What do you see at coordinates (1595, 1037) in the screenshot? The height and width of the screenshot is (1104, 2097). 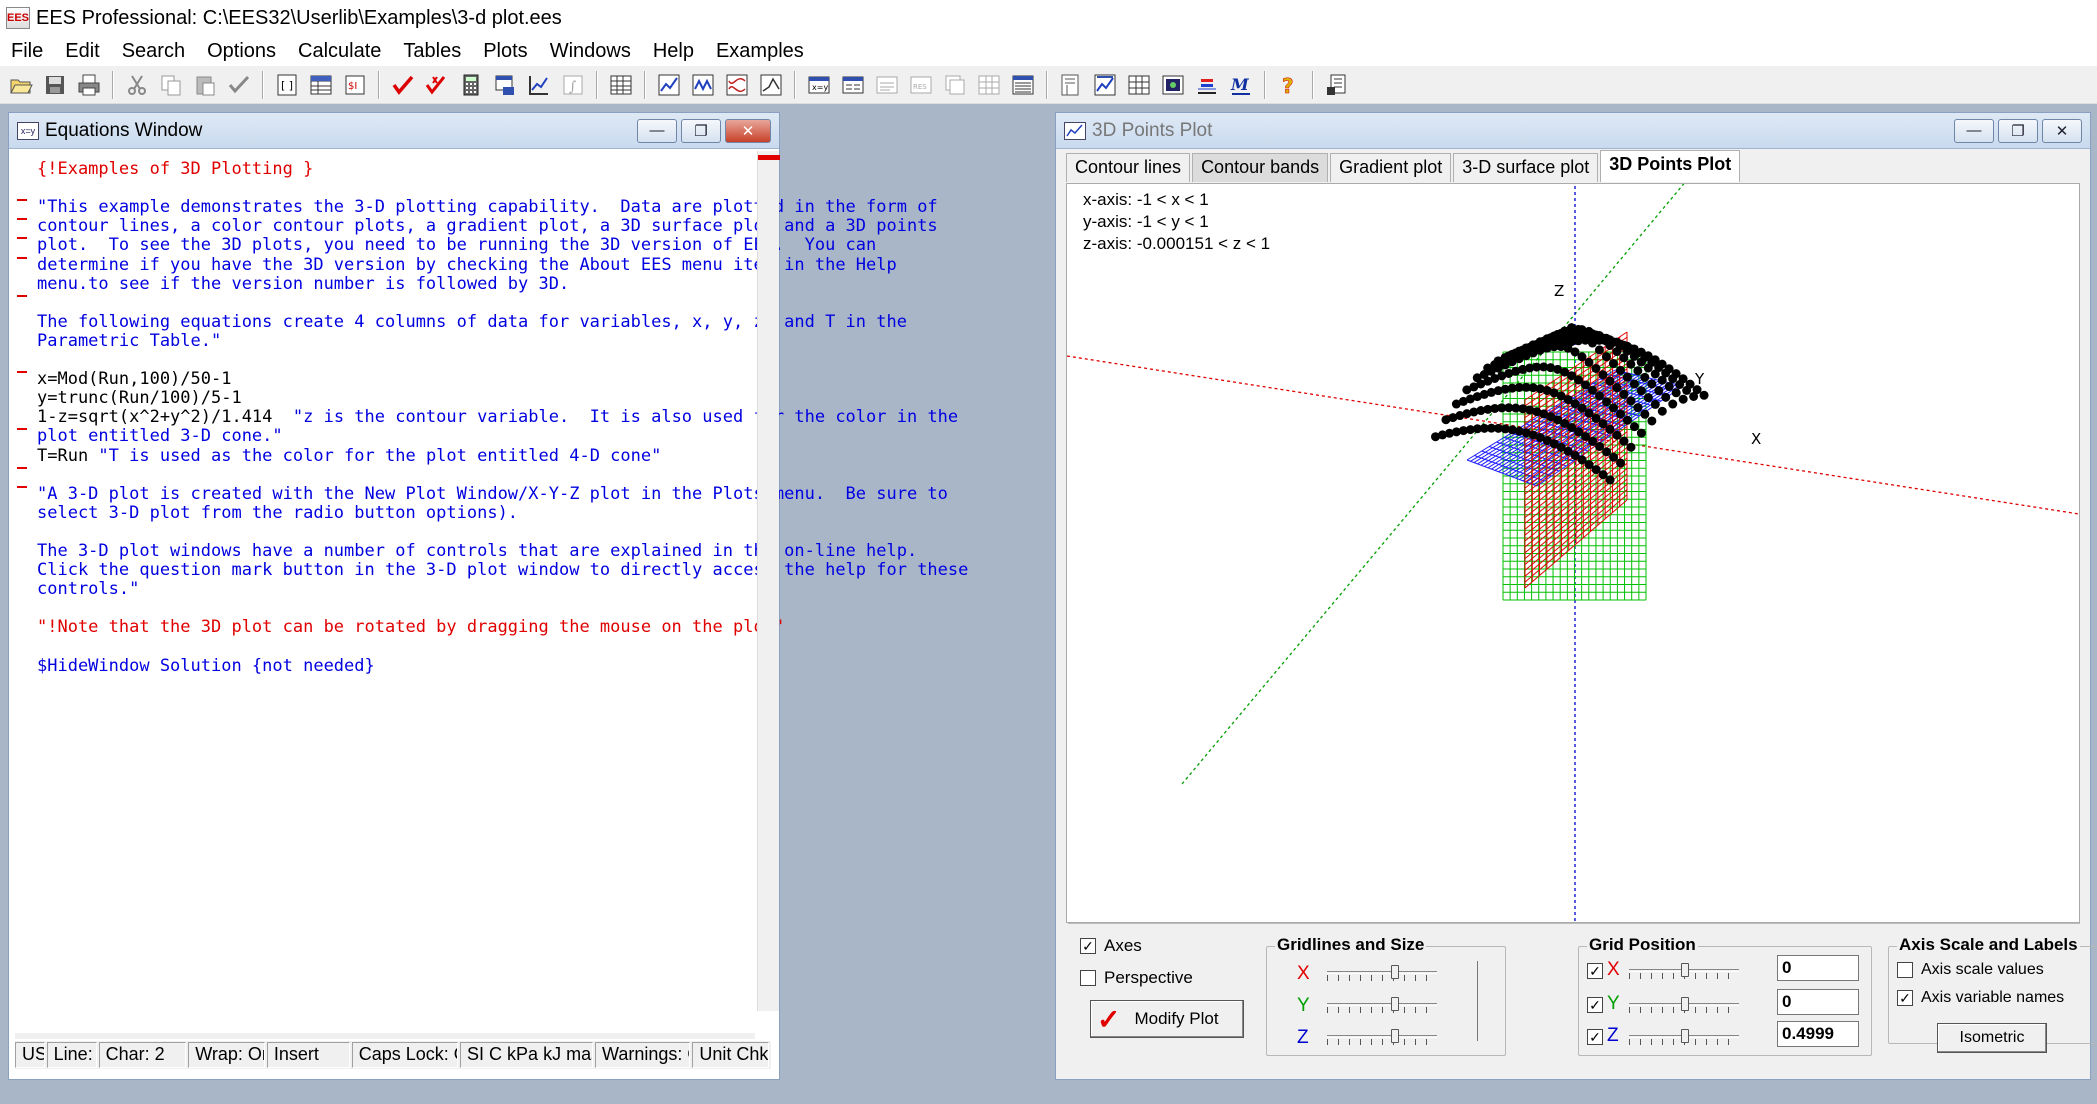 I see `grid-z-checkbox: ✓` at bounding box center [1595, 1037].